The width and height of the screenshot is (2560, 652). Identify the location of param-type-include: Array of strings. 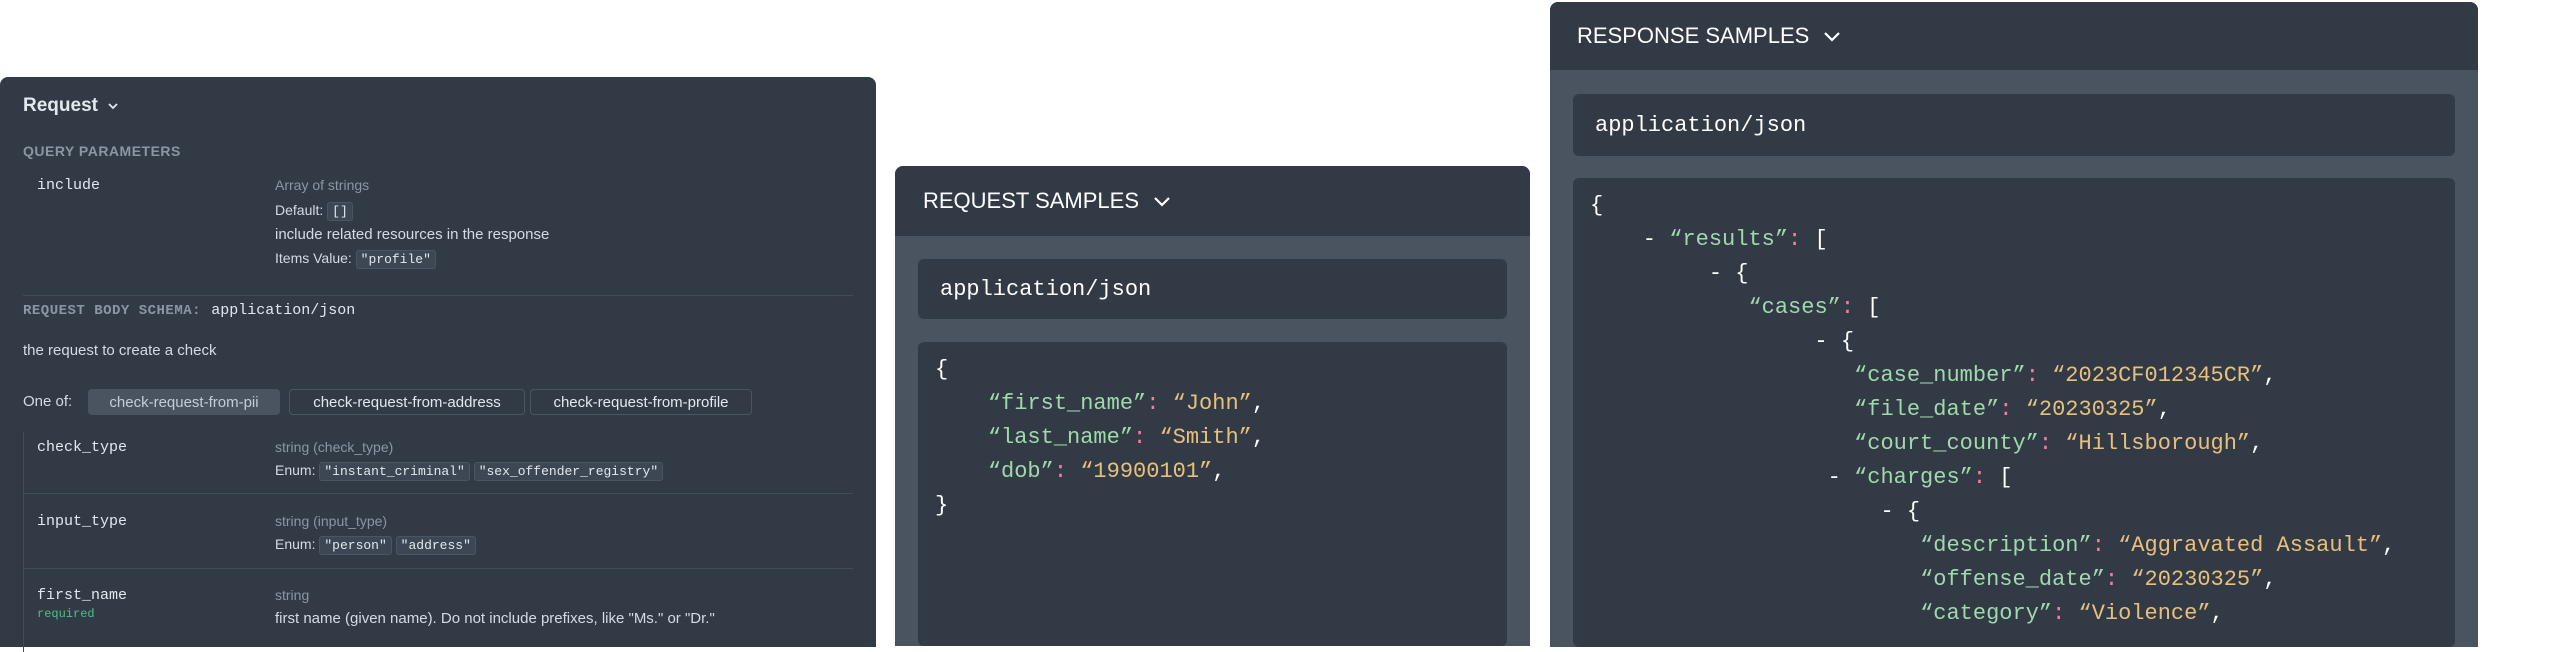
(322, 185).